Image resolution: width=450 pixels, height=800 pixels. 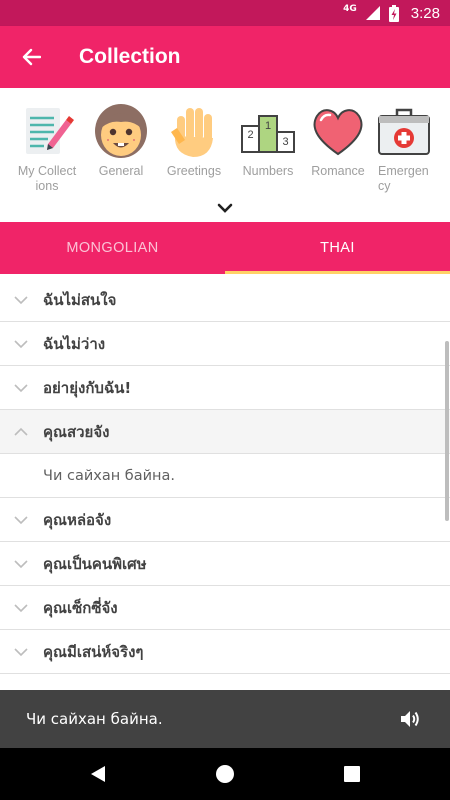 I want to click on girl-face-icon, so click(x=121, y=131).